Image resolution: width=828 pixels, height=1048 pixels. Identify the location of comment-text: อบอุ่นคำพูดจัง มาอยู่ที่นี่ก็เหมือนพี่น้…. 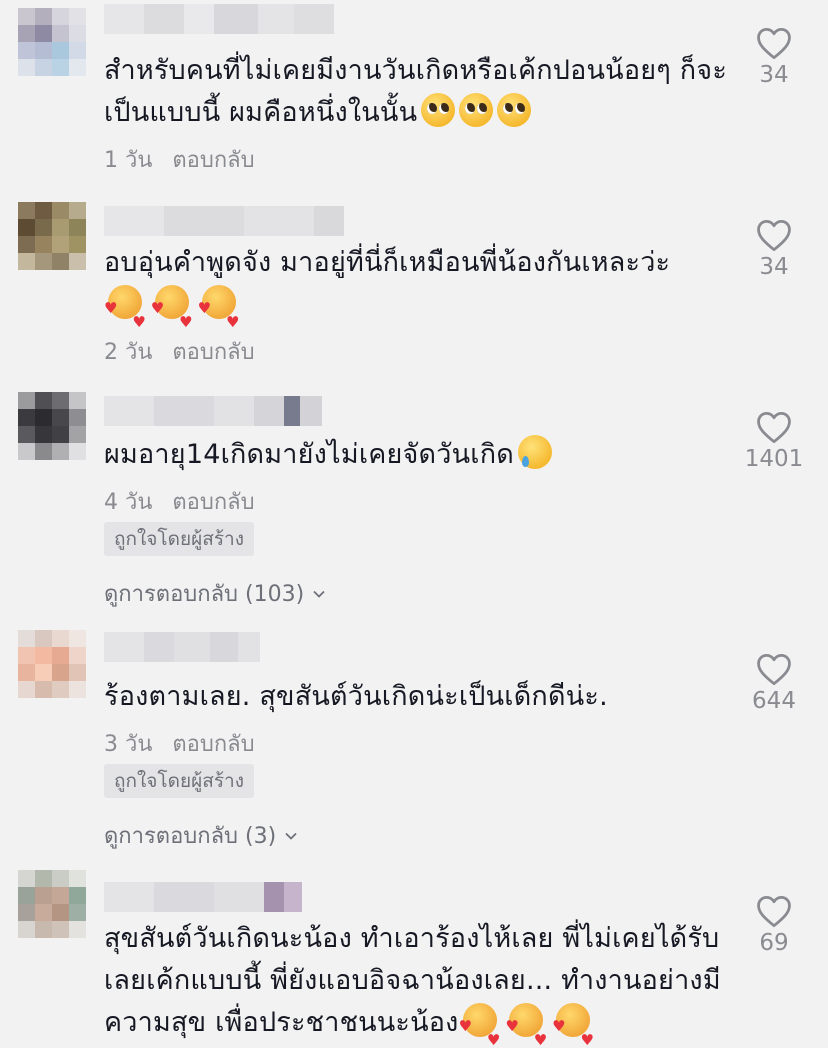
(424, 292).